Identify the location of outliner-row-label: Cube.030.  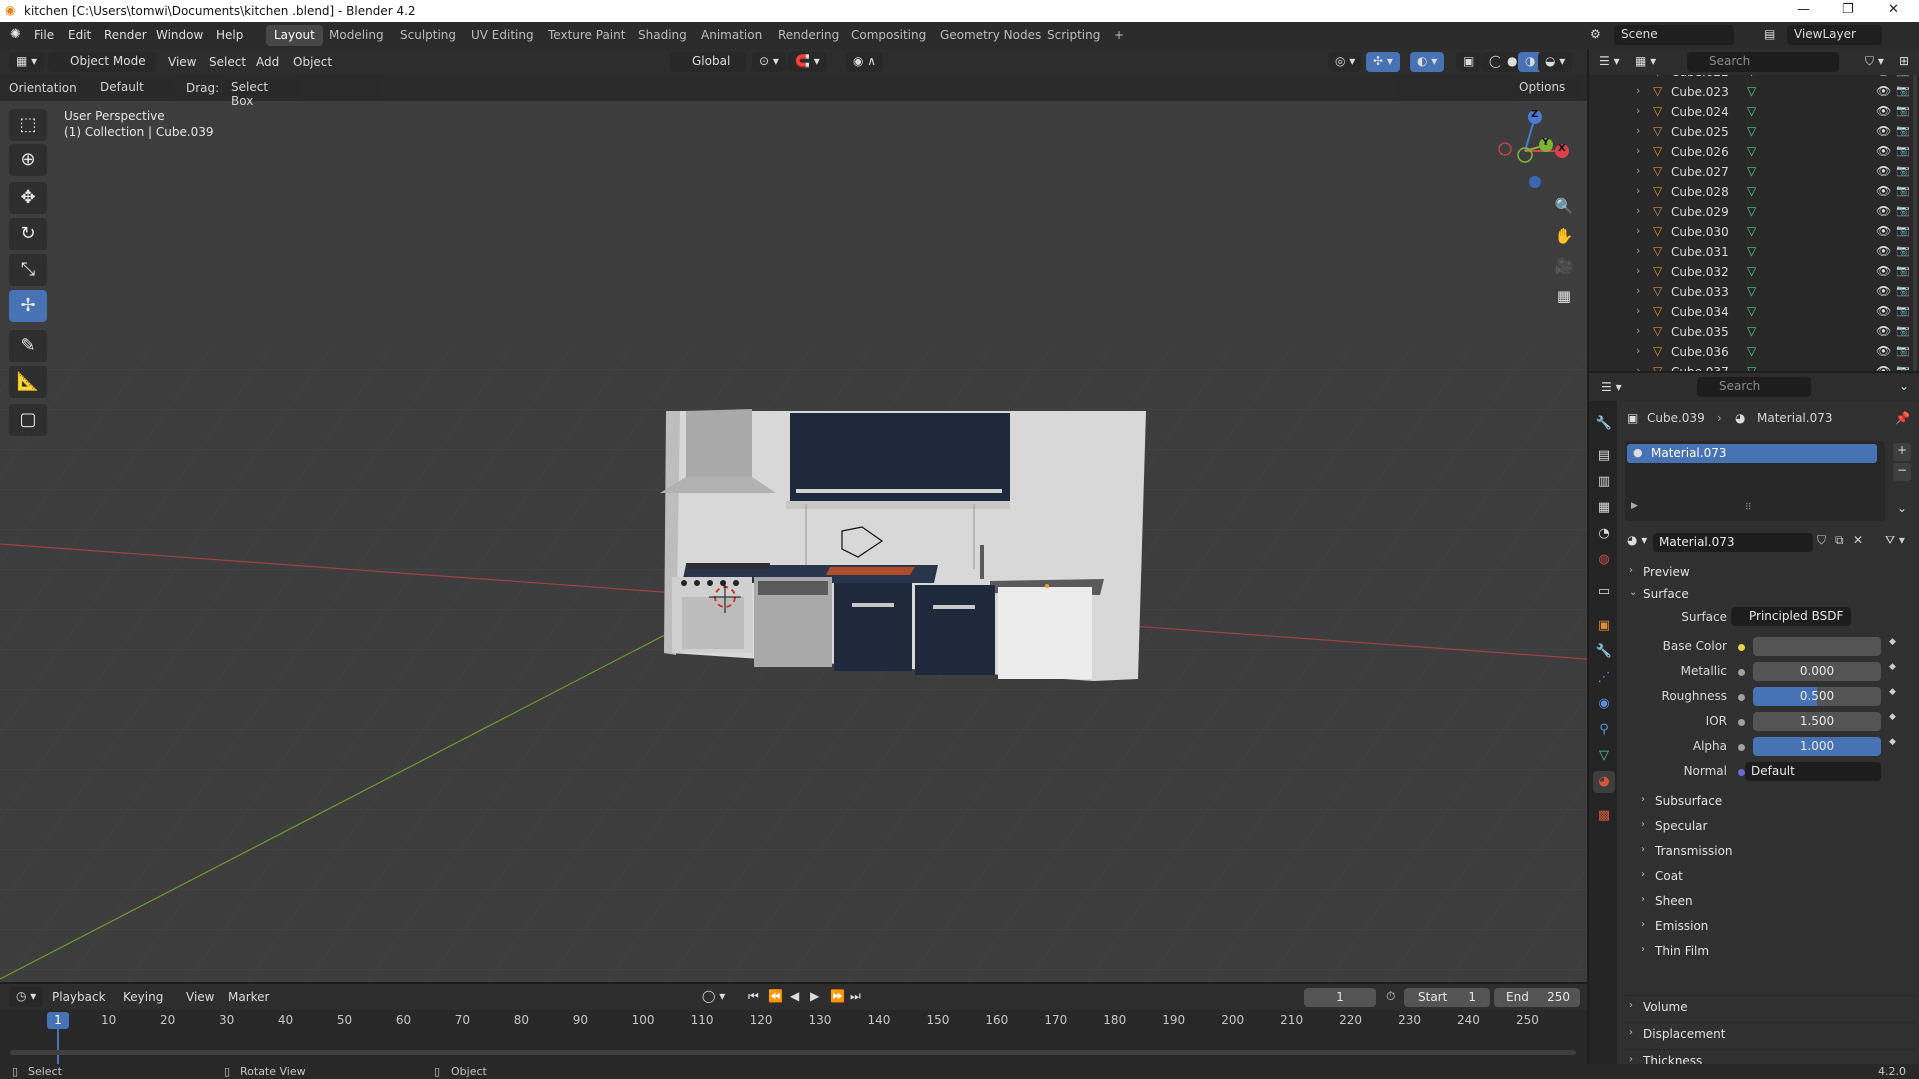
(1700, 232).